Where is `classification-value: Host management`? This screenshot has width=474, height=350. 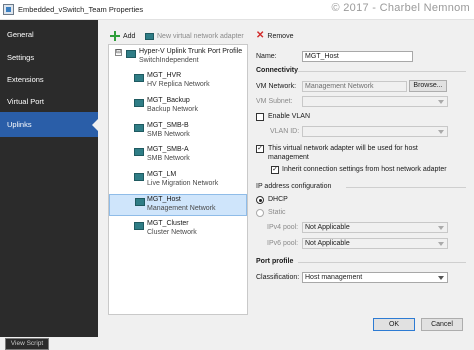 classification-value: Host management is located at coordinates (334, 277).